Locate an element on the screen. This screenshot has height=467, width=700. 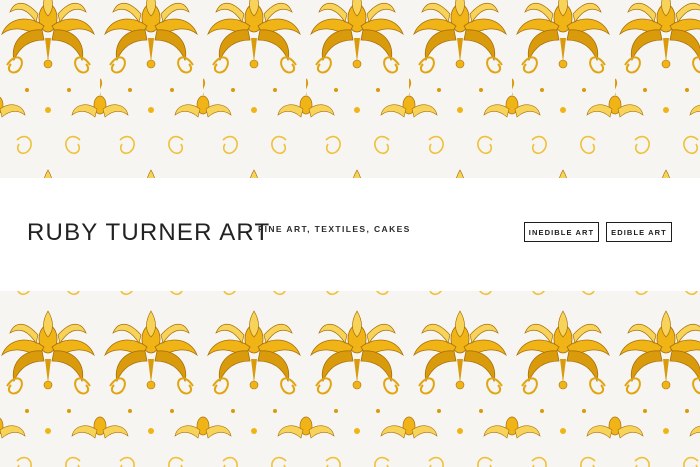
site-title: RUBY TURNER ART is located at coordinates (148, 233).